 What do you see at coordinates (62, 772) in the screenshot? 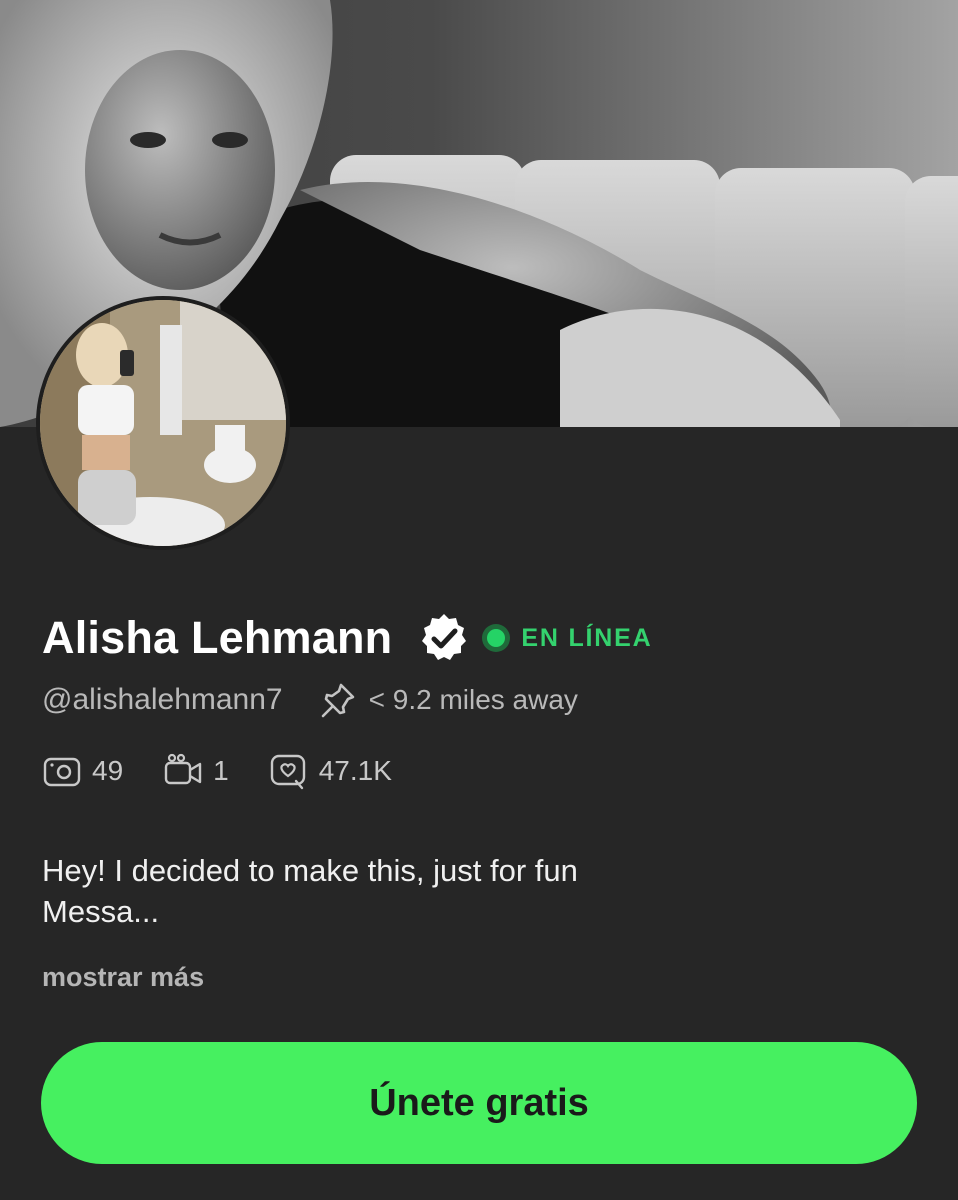
I see `camera-icon` at bounding box center [62, 772].